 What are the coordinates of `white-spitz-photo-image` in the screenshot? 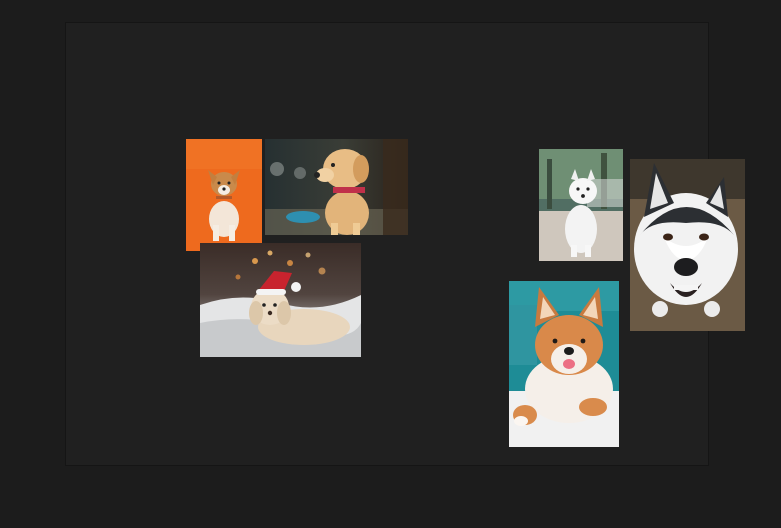 It's located at (581, 205).